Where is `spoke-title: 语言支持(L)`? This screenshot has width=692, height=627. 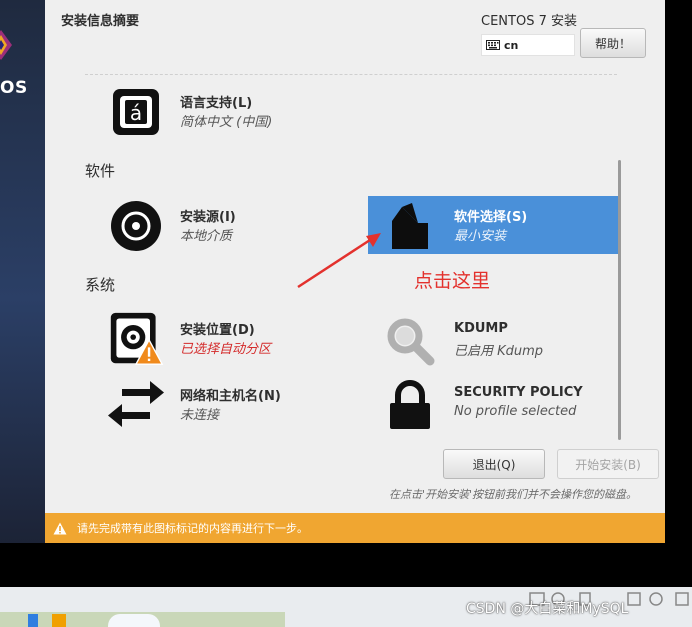
spoke-title: 语言支持(L) is located at coordinates (216, 103).